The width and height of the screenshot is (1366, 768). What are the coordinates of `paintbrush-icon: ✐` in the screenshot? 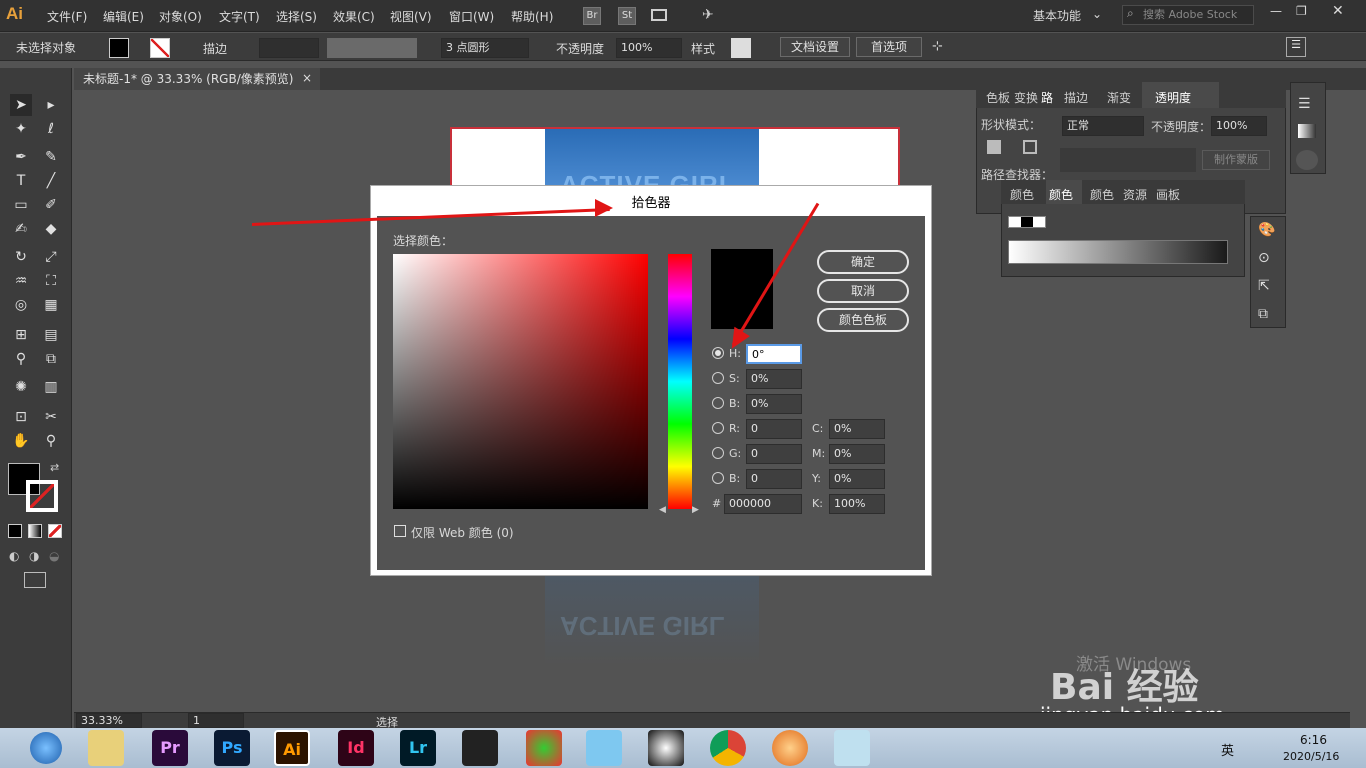 It's located at (51, 205).